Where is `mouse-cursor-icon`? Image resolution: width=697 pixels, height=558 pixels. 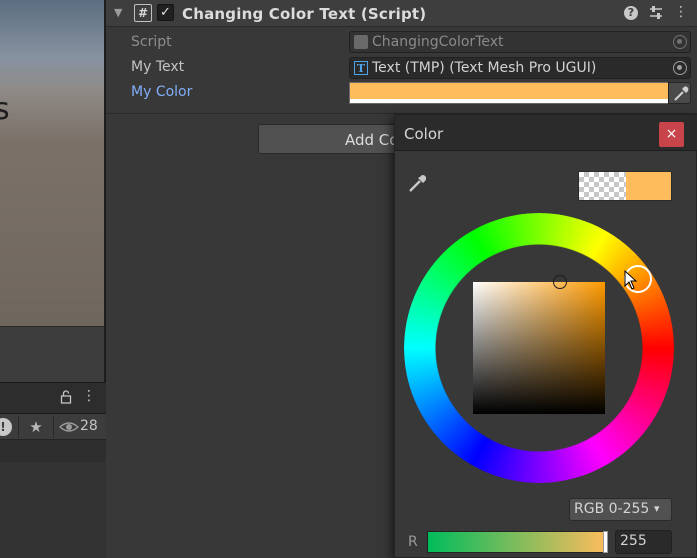
mouse-cursor-icon is located at coordinates (631, 280).